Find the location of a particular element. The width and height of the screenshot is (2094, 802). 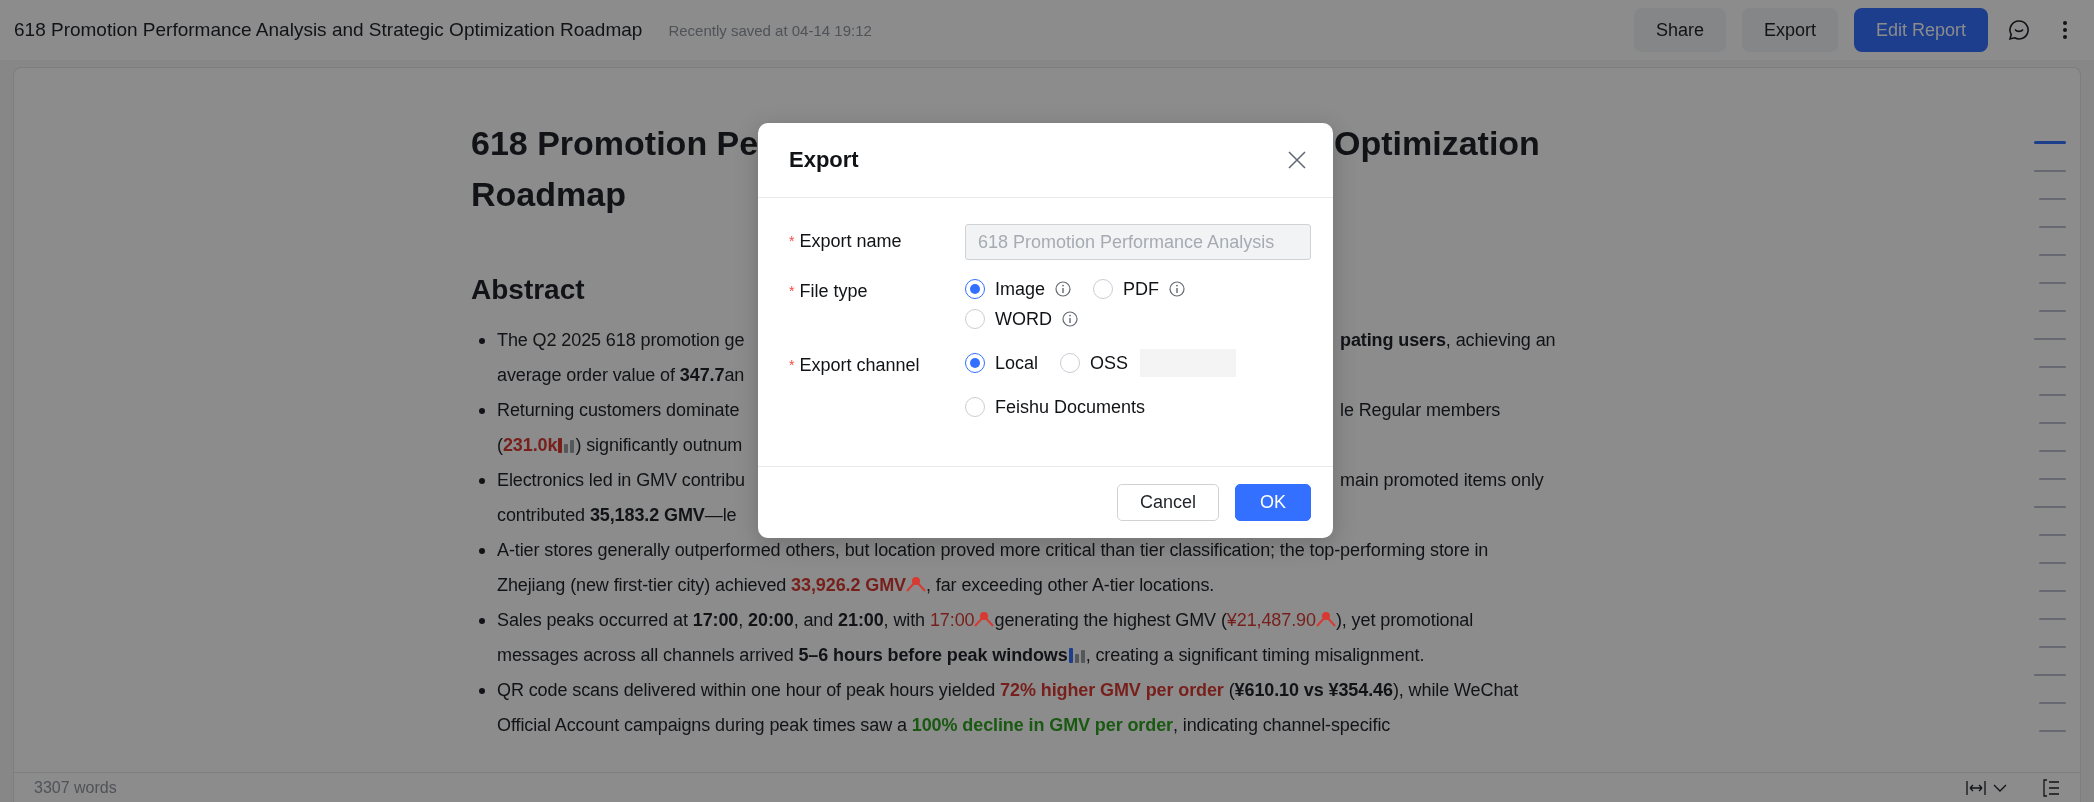

paragraph-text: The Q2 2025 618 promotion ge is located at coordinates (621, 340).